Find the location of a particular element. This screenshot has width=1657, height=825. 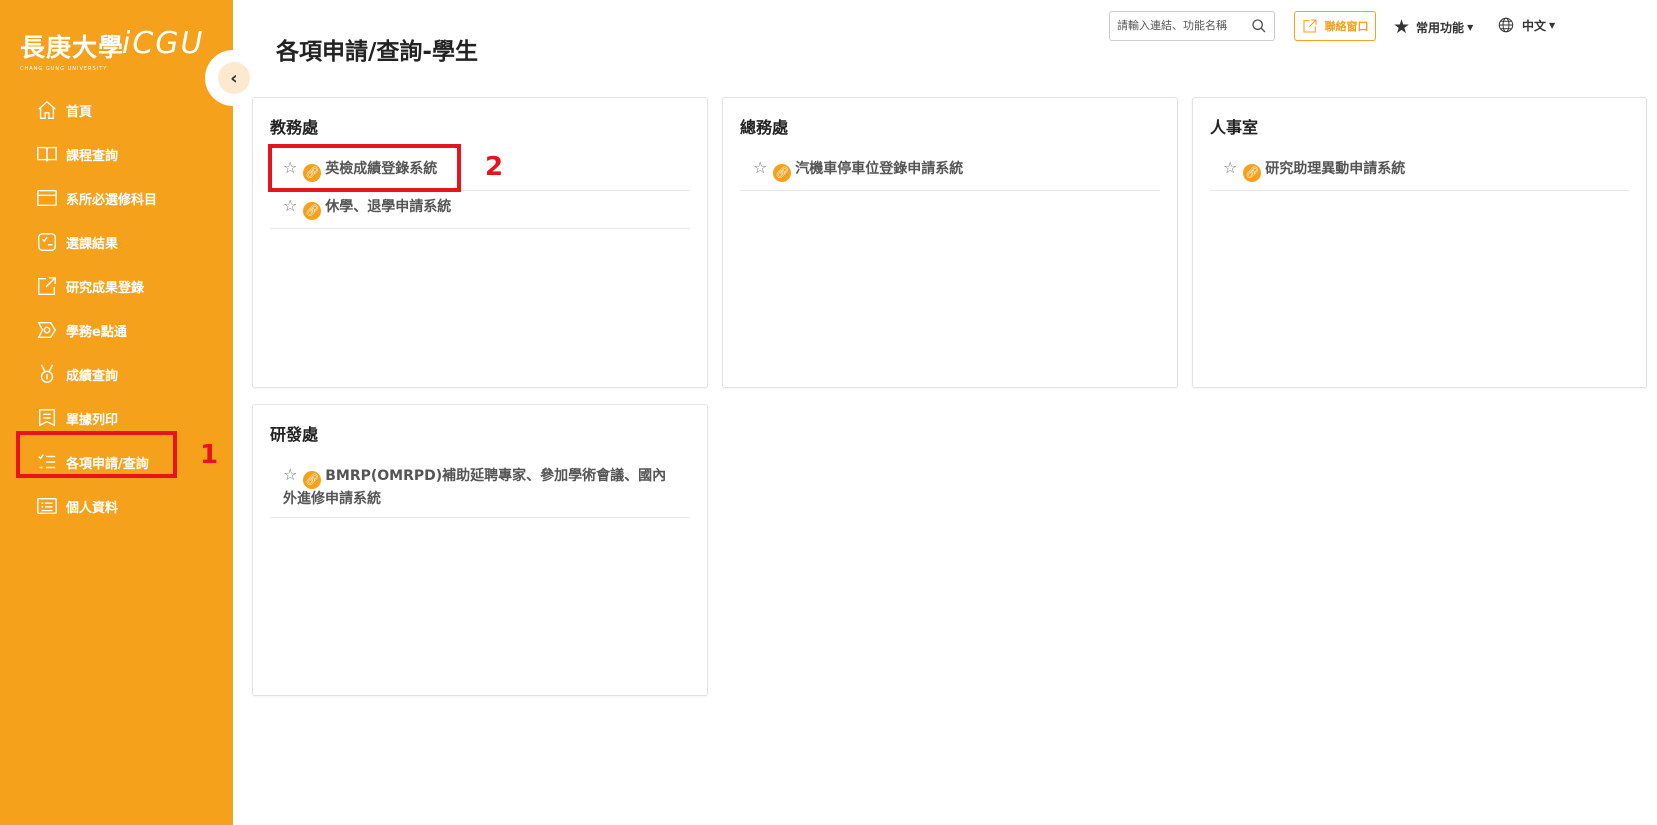

search-icon is located at coordinates (1259, 26).